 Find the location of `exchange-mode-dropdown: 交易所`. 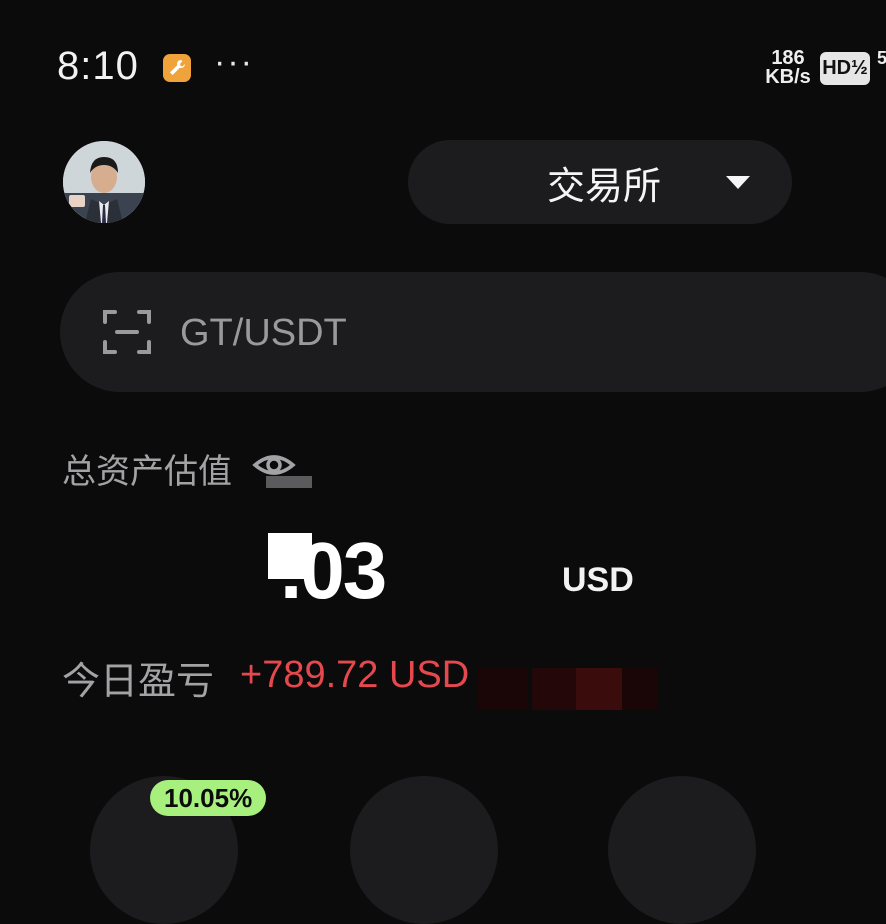

exchange-mode-dropdown: 交易所 is located at coordinates (600, 182).